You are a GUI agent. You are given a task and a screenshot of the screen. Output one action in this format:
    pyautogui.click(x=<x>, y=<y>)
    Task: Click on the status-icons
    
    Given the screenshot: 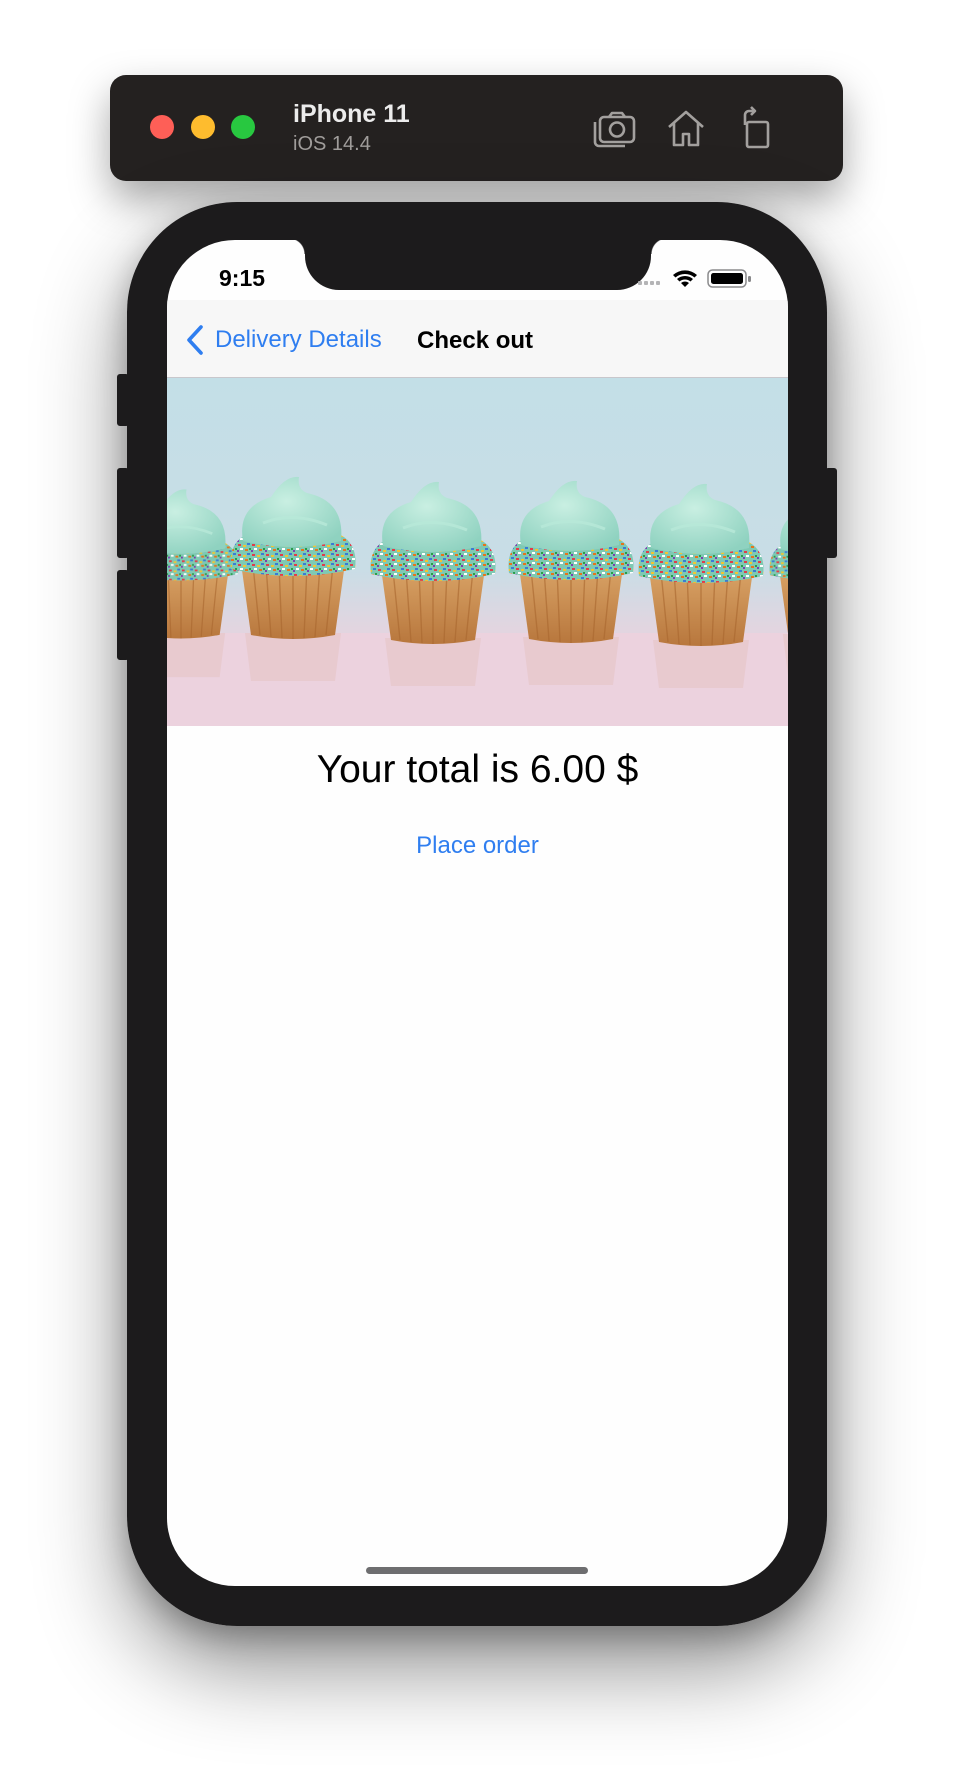 What is the action you would take?
    pyautogui.click(x=697, y=277)
    